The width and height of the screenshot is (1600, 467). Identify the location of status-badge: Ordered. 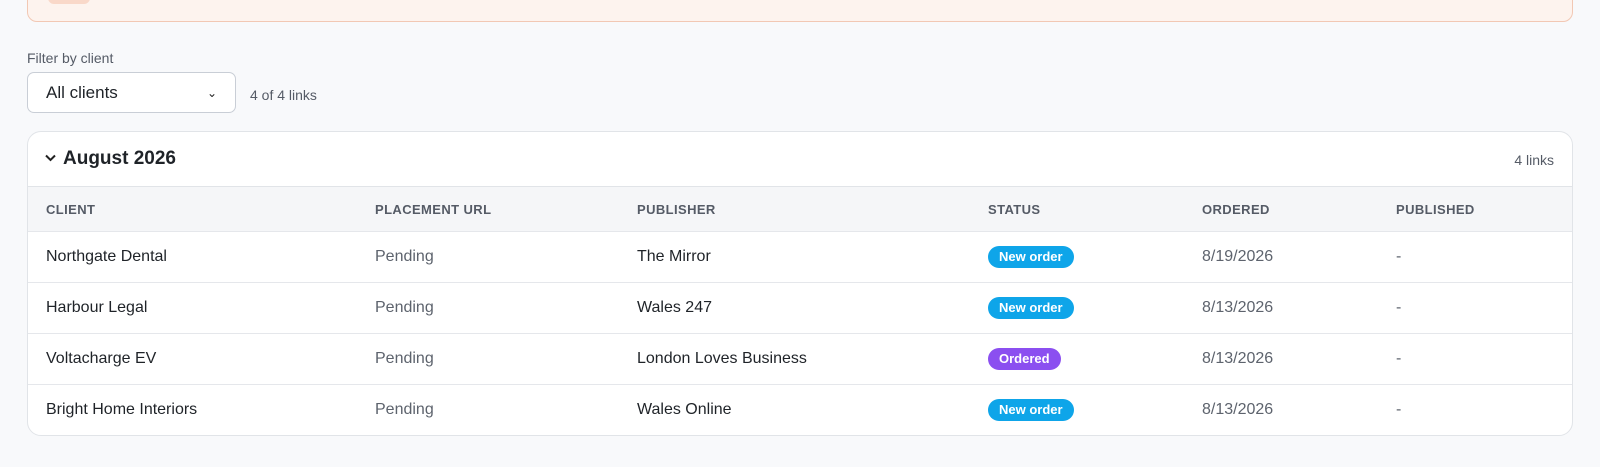
(1024, 359).